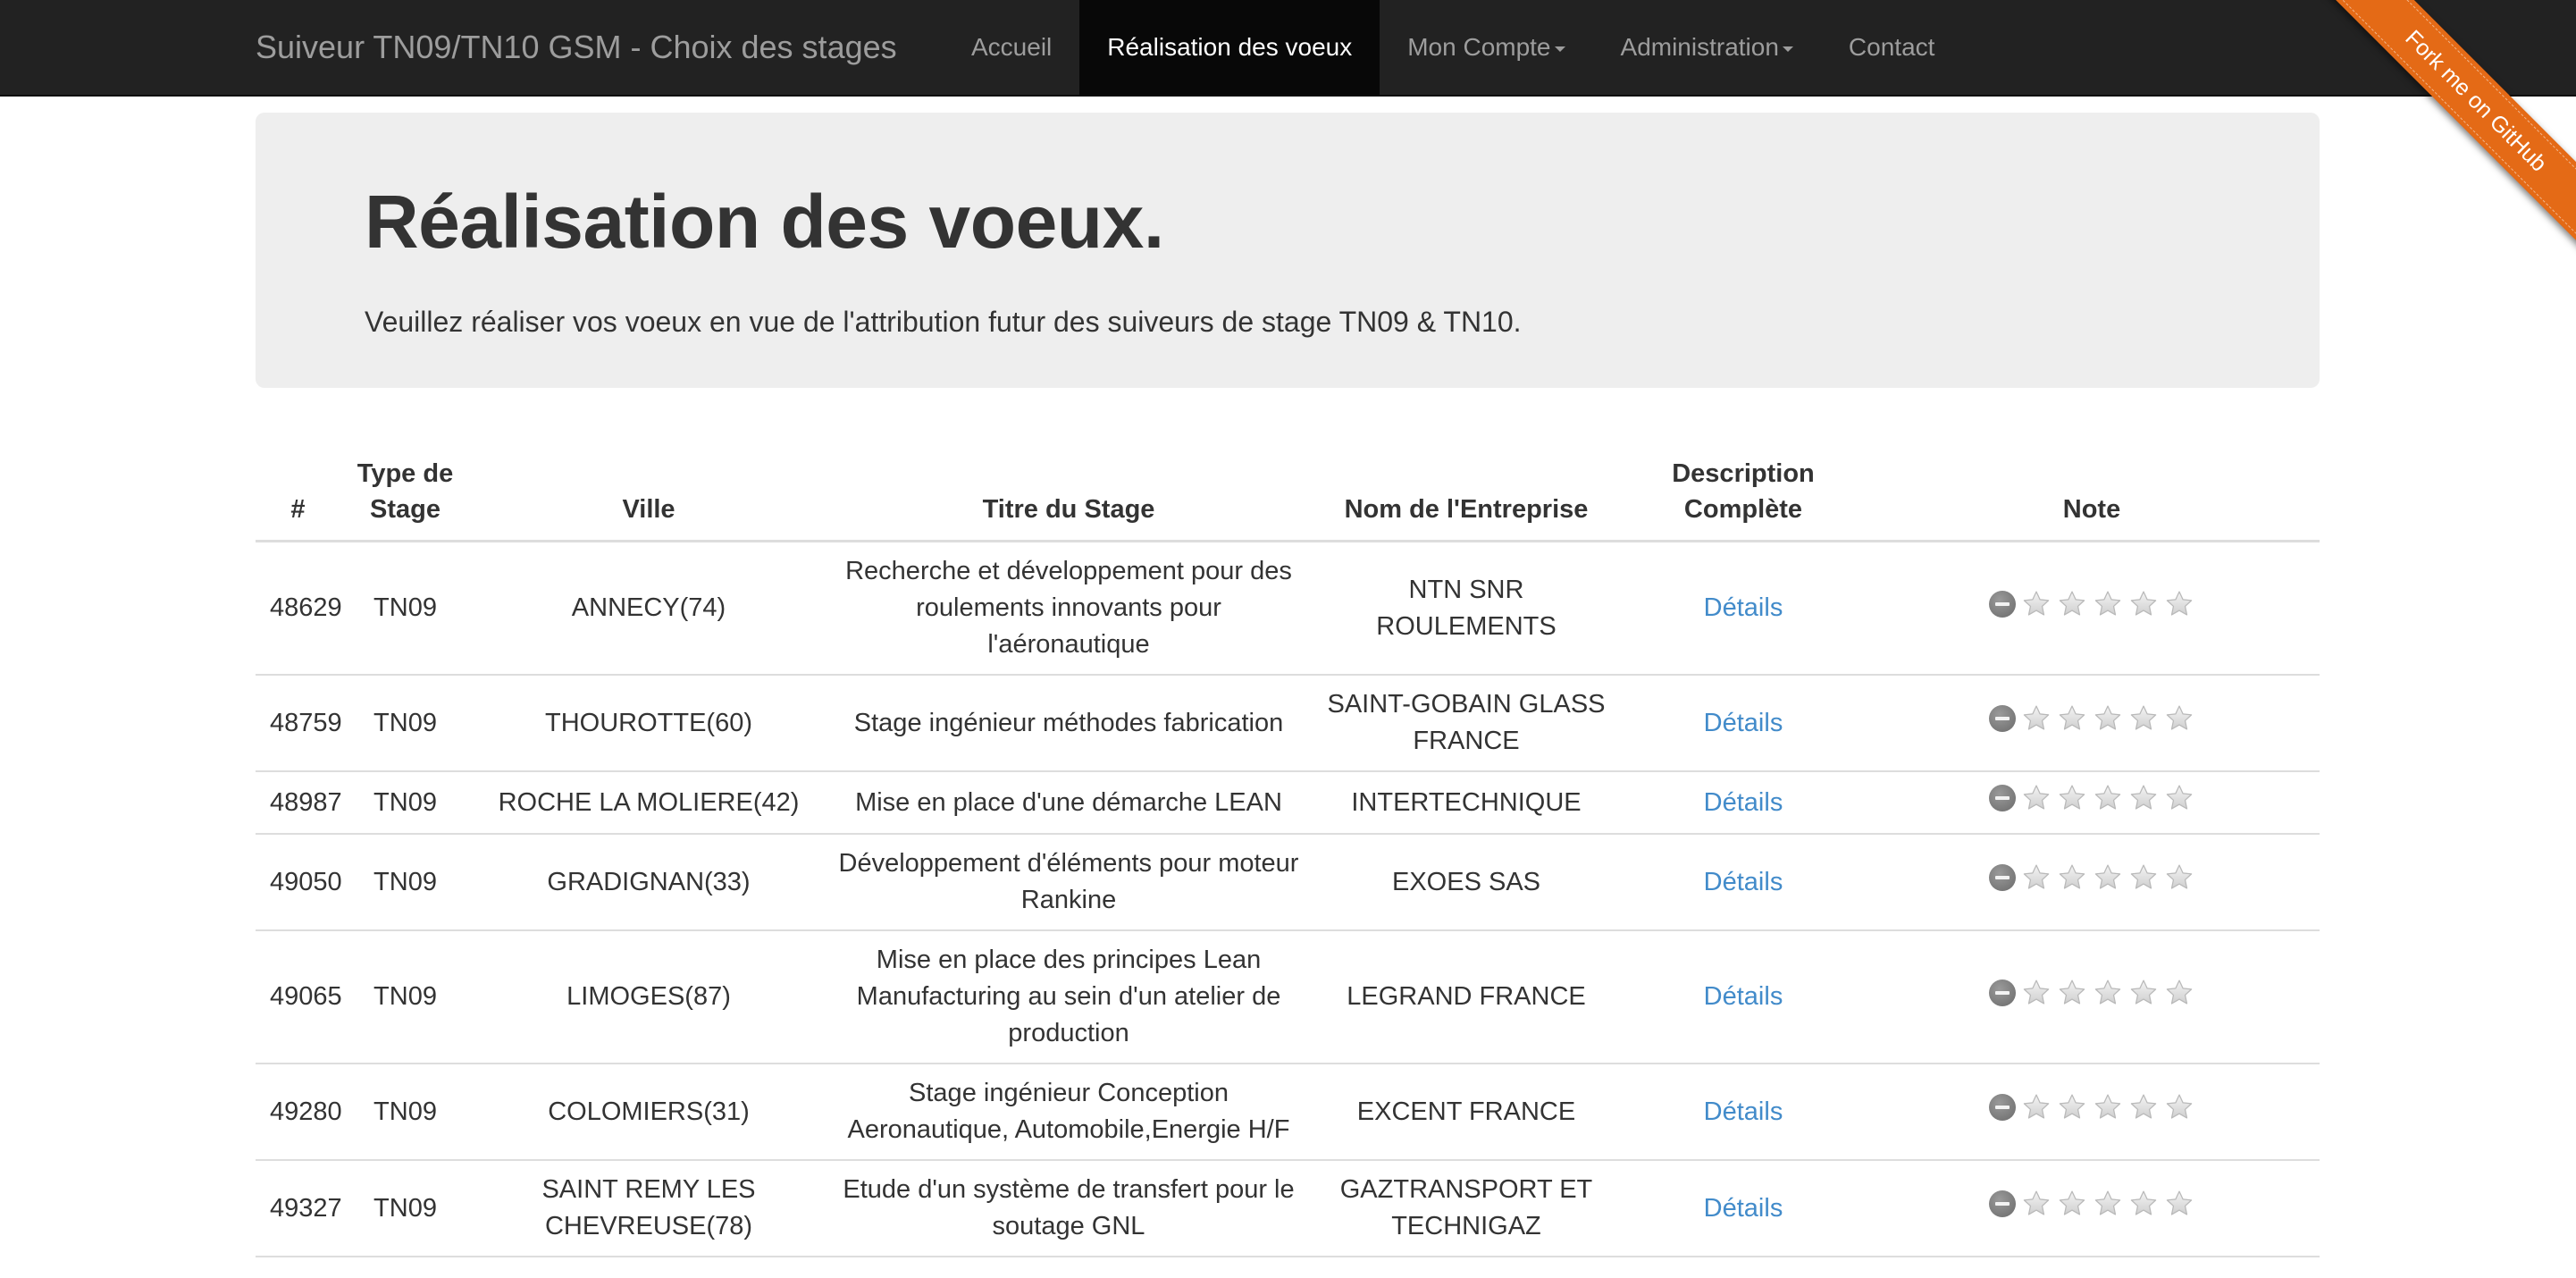  What do you see at coordinates (1699, 47) in the screenshot?
I see `nav-label: Administration` at bounding box center [1699, 47].